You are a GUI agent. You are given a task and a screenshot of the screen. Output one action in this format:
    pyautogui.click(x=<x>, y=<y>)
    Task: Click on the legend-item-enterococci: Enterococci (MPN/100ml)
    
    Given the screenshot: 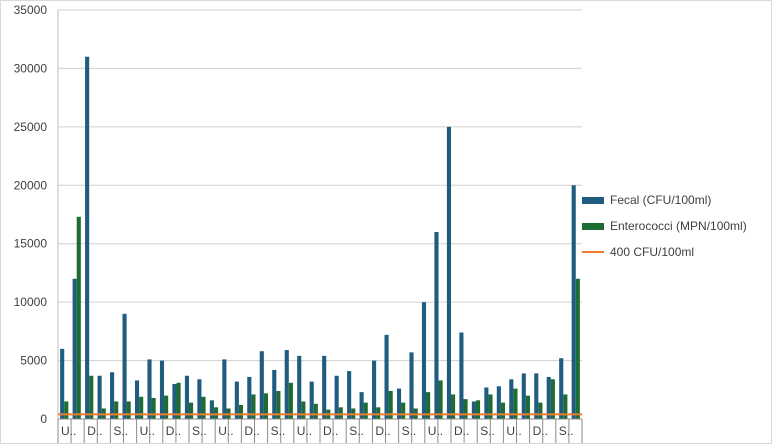 What is the action you would take?
    pyautogui.click(x=677, y=226)
    